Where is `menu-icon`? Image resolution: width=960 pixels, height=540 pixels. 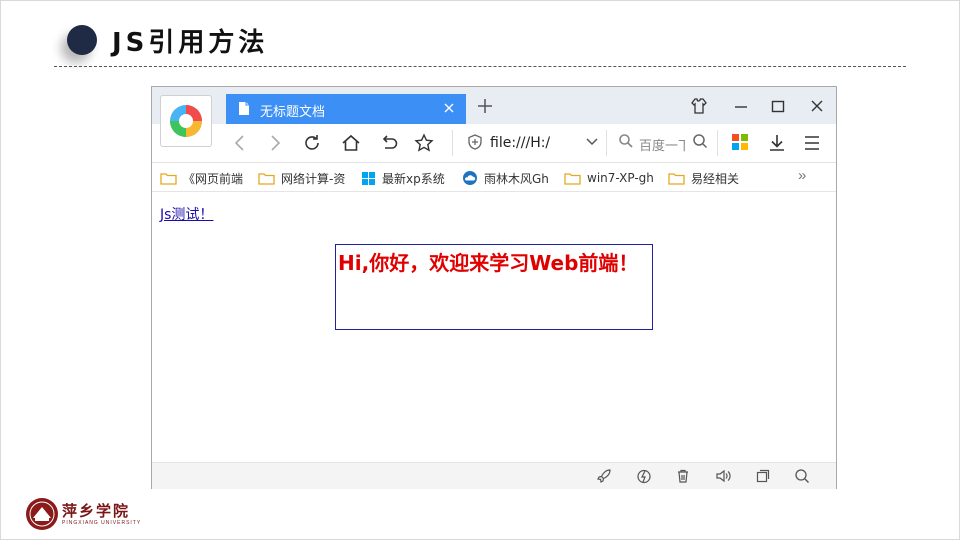
menu-icon is located at coordinates (812, 143).